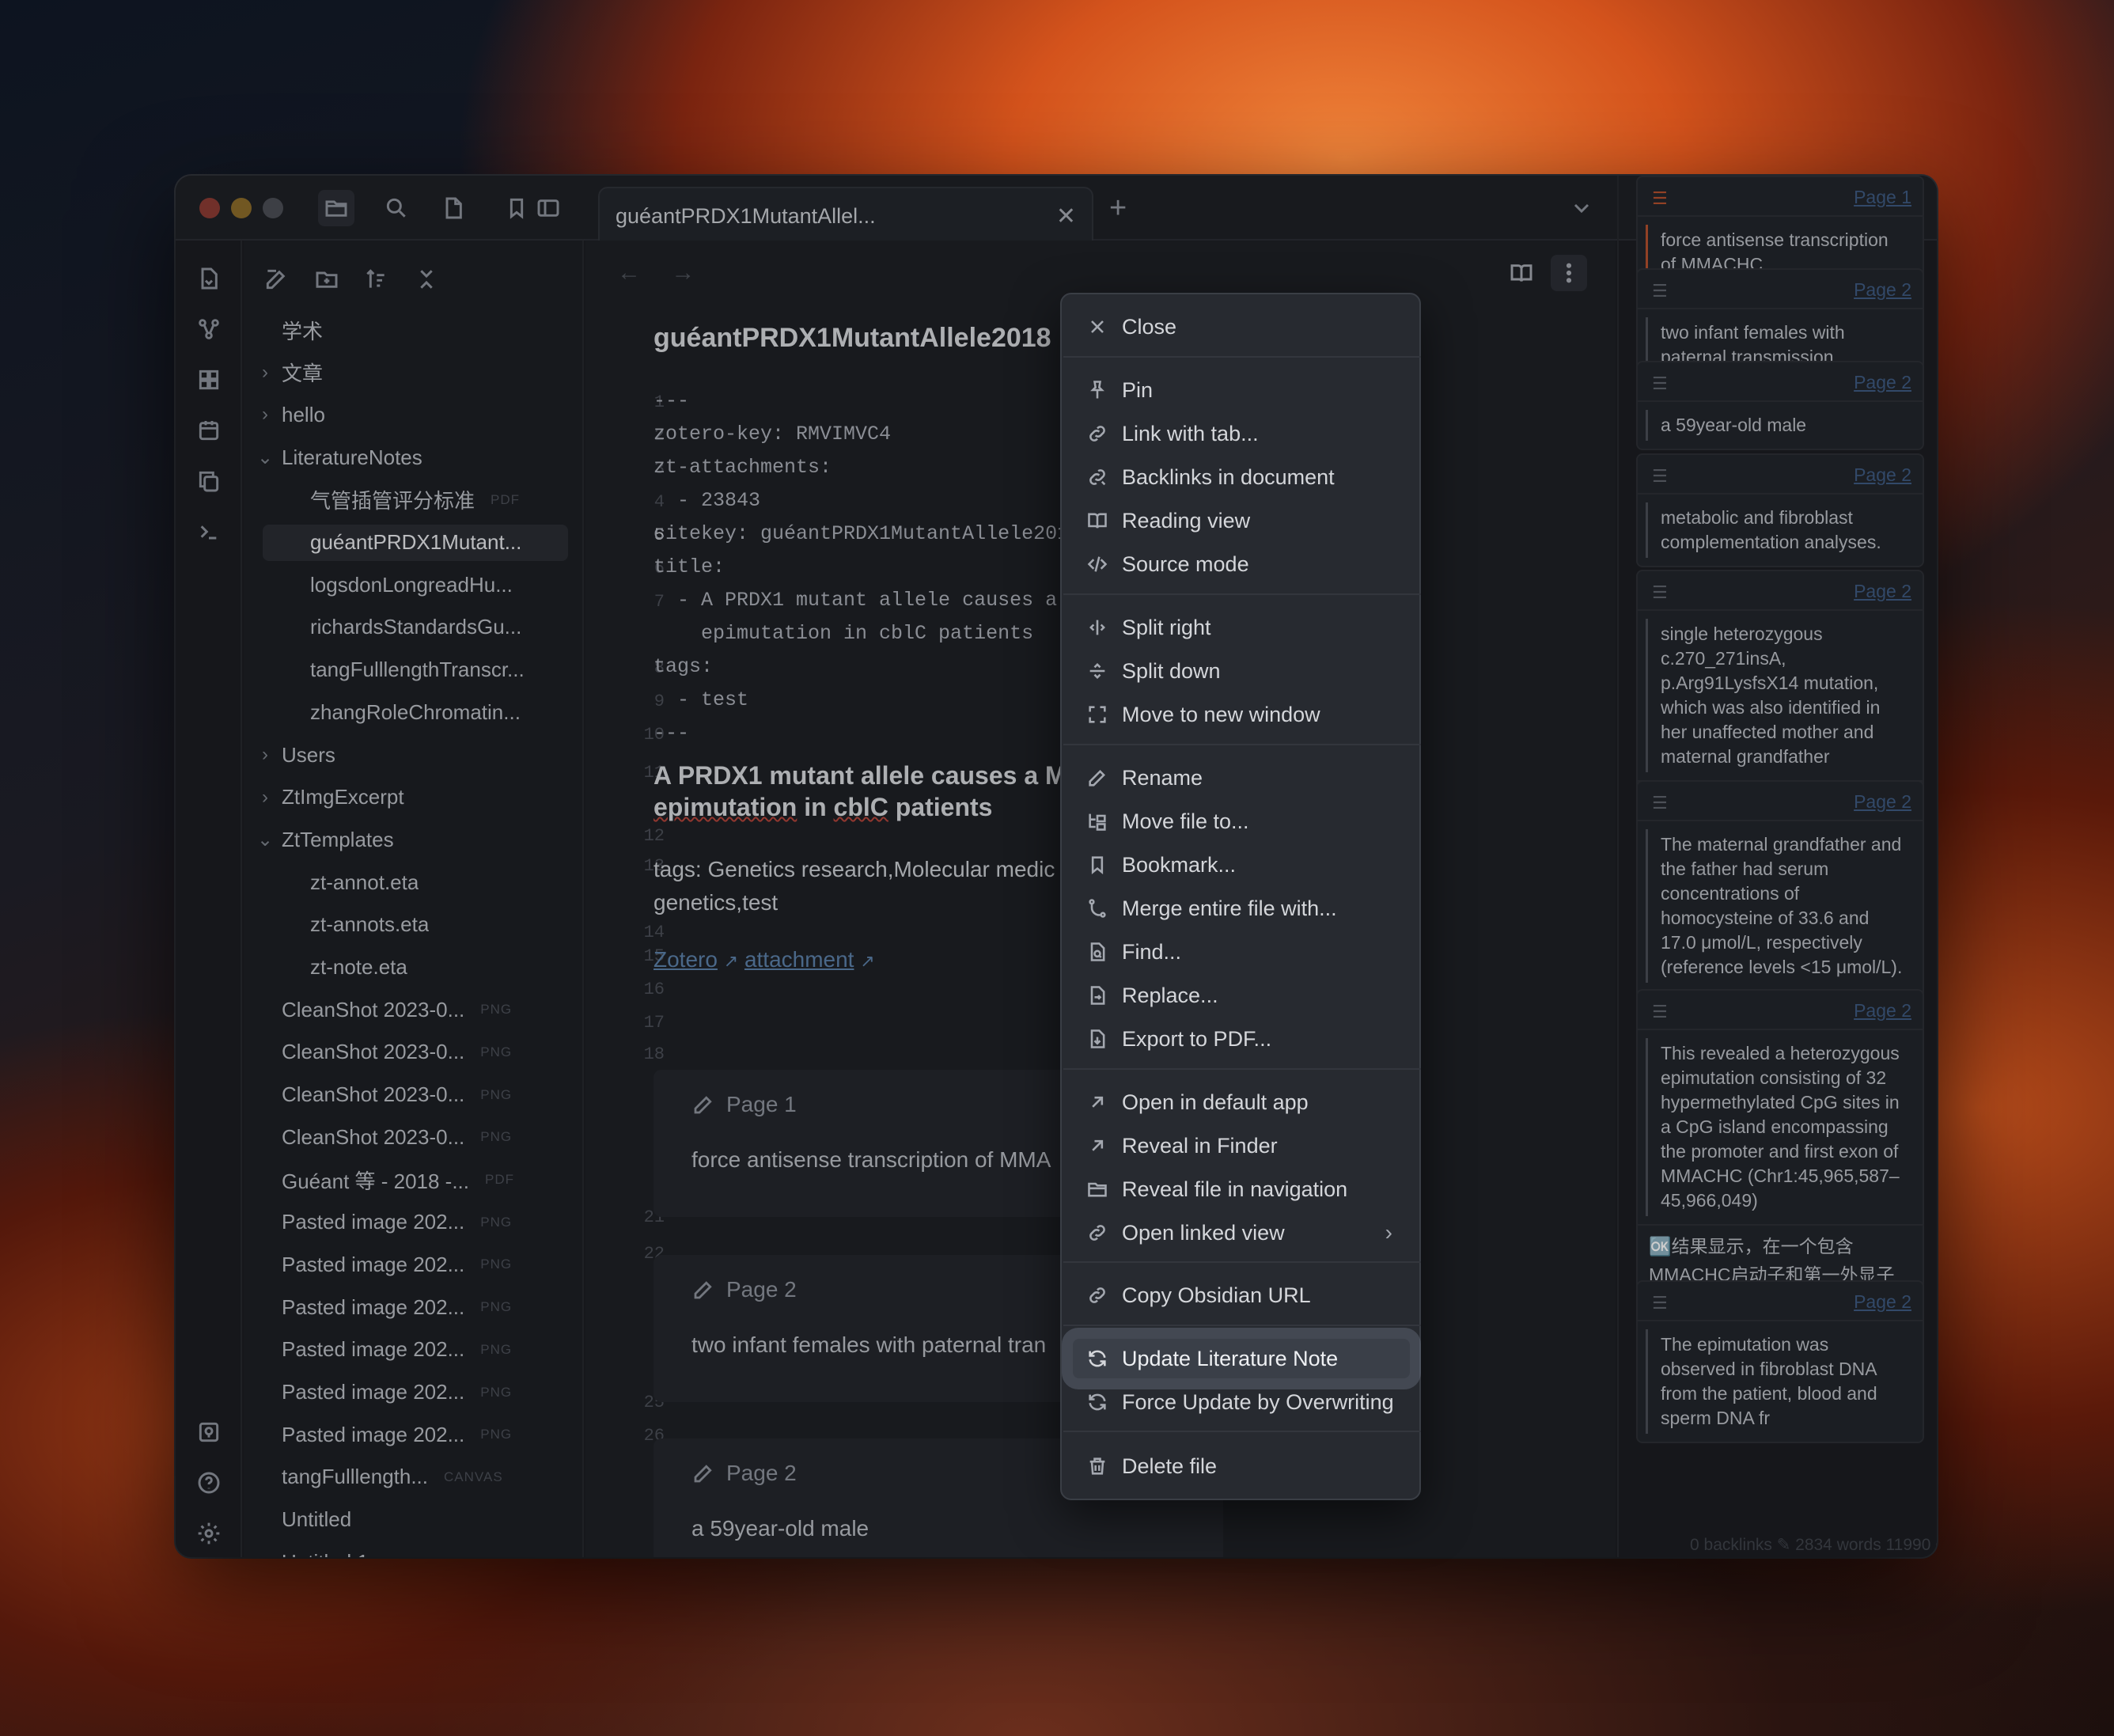 The height and width of the screenshot is (1736, 2114). What do you see at coordinates (843, 633) in the screenshot?
I see `frontmatter-line: epimutation in cblC patients` at bounding box center [843, 633].